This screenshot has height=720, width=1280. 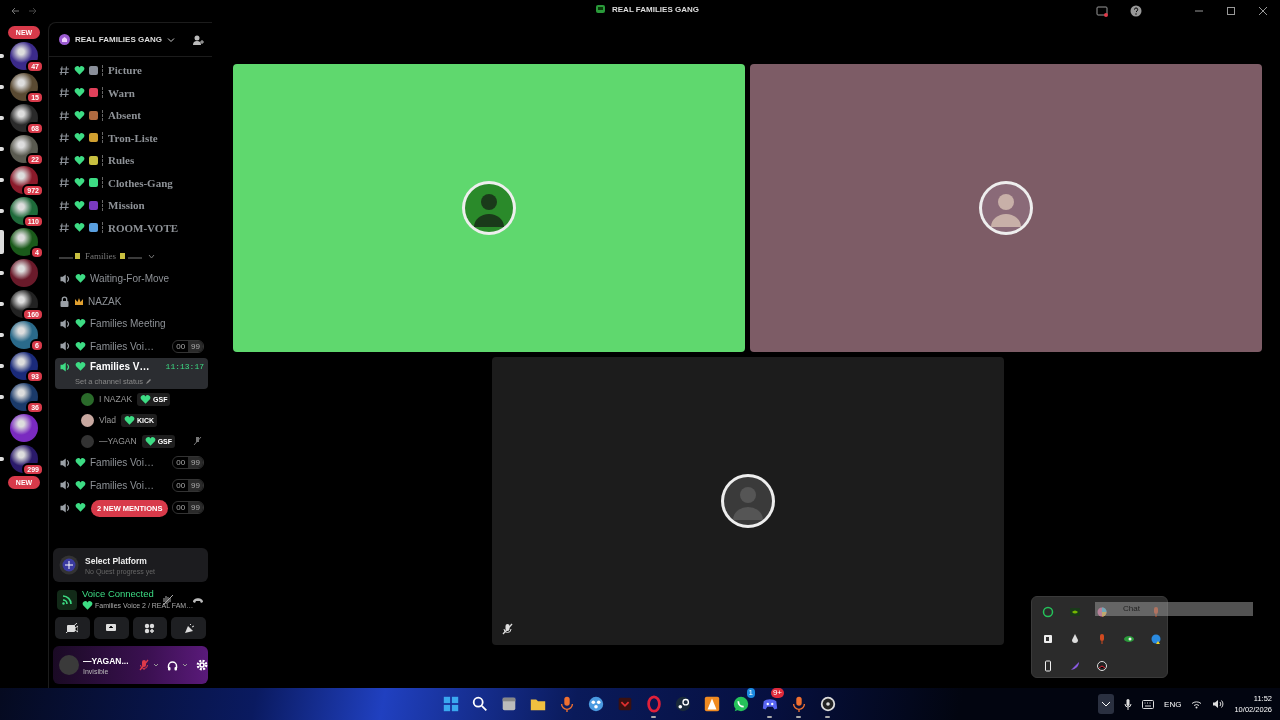 What do you see at coordinates (132, 256) in the screenshot?
I see `category-decoration-icon` at bounding box center [132, 256].